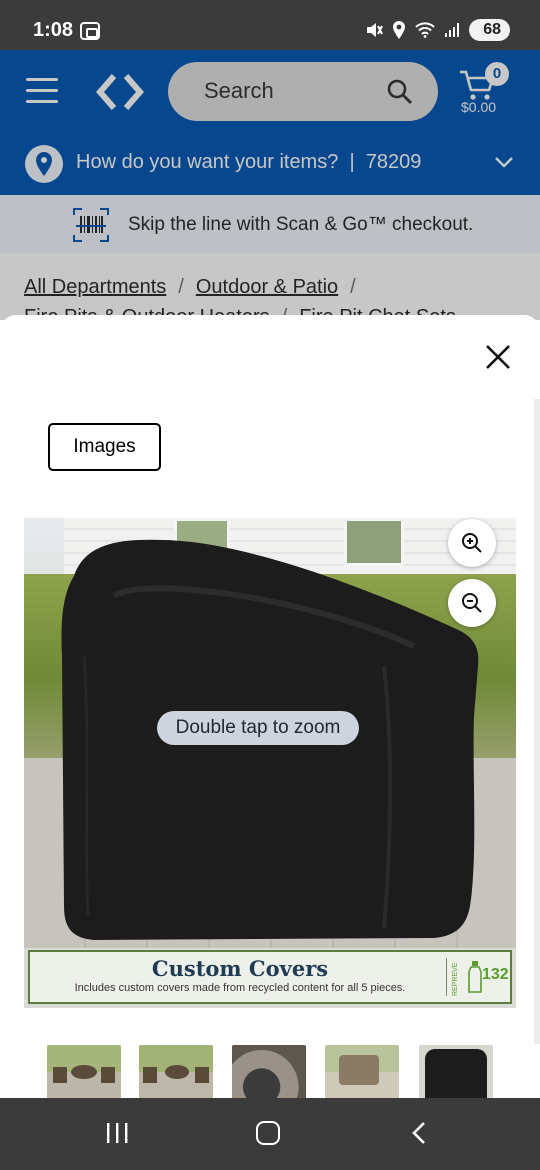 Image resolution: width=540 pixels, height=1170 pixels. Describe the element at coordinates (270, 25) in the screenshot. I see `status-bar: 1:08 68` at that location.